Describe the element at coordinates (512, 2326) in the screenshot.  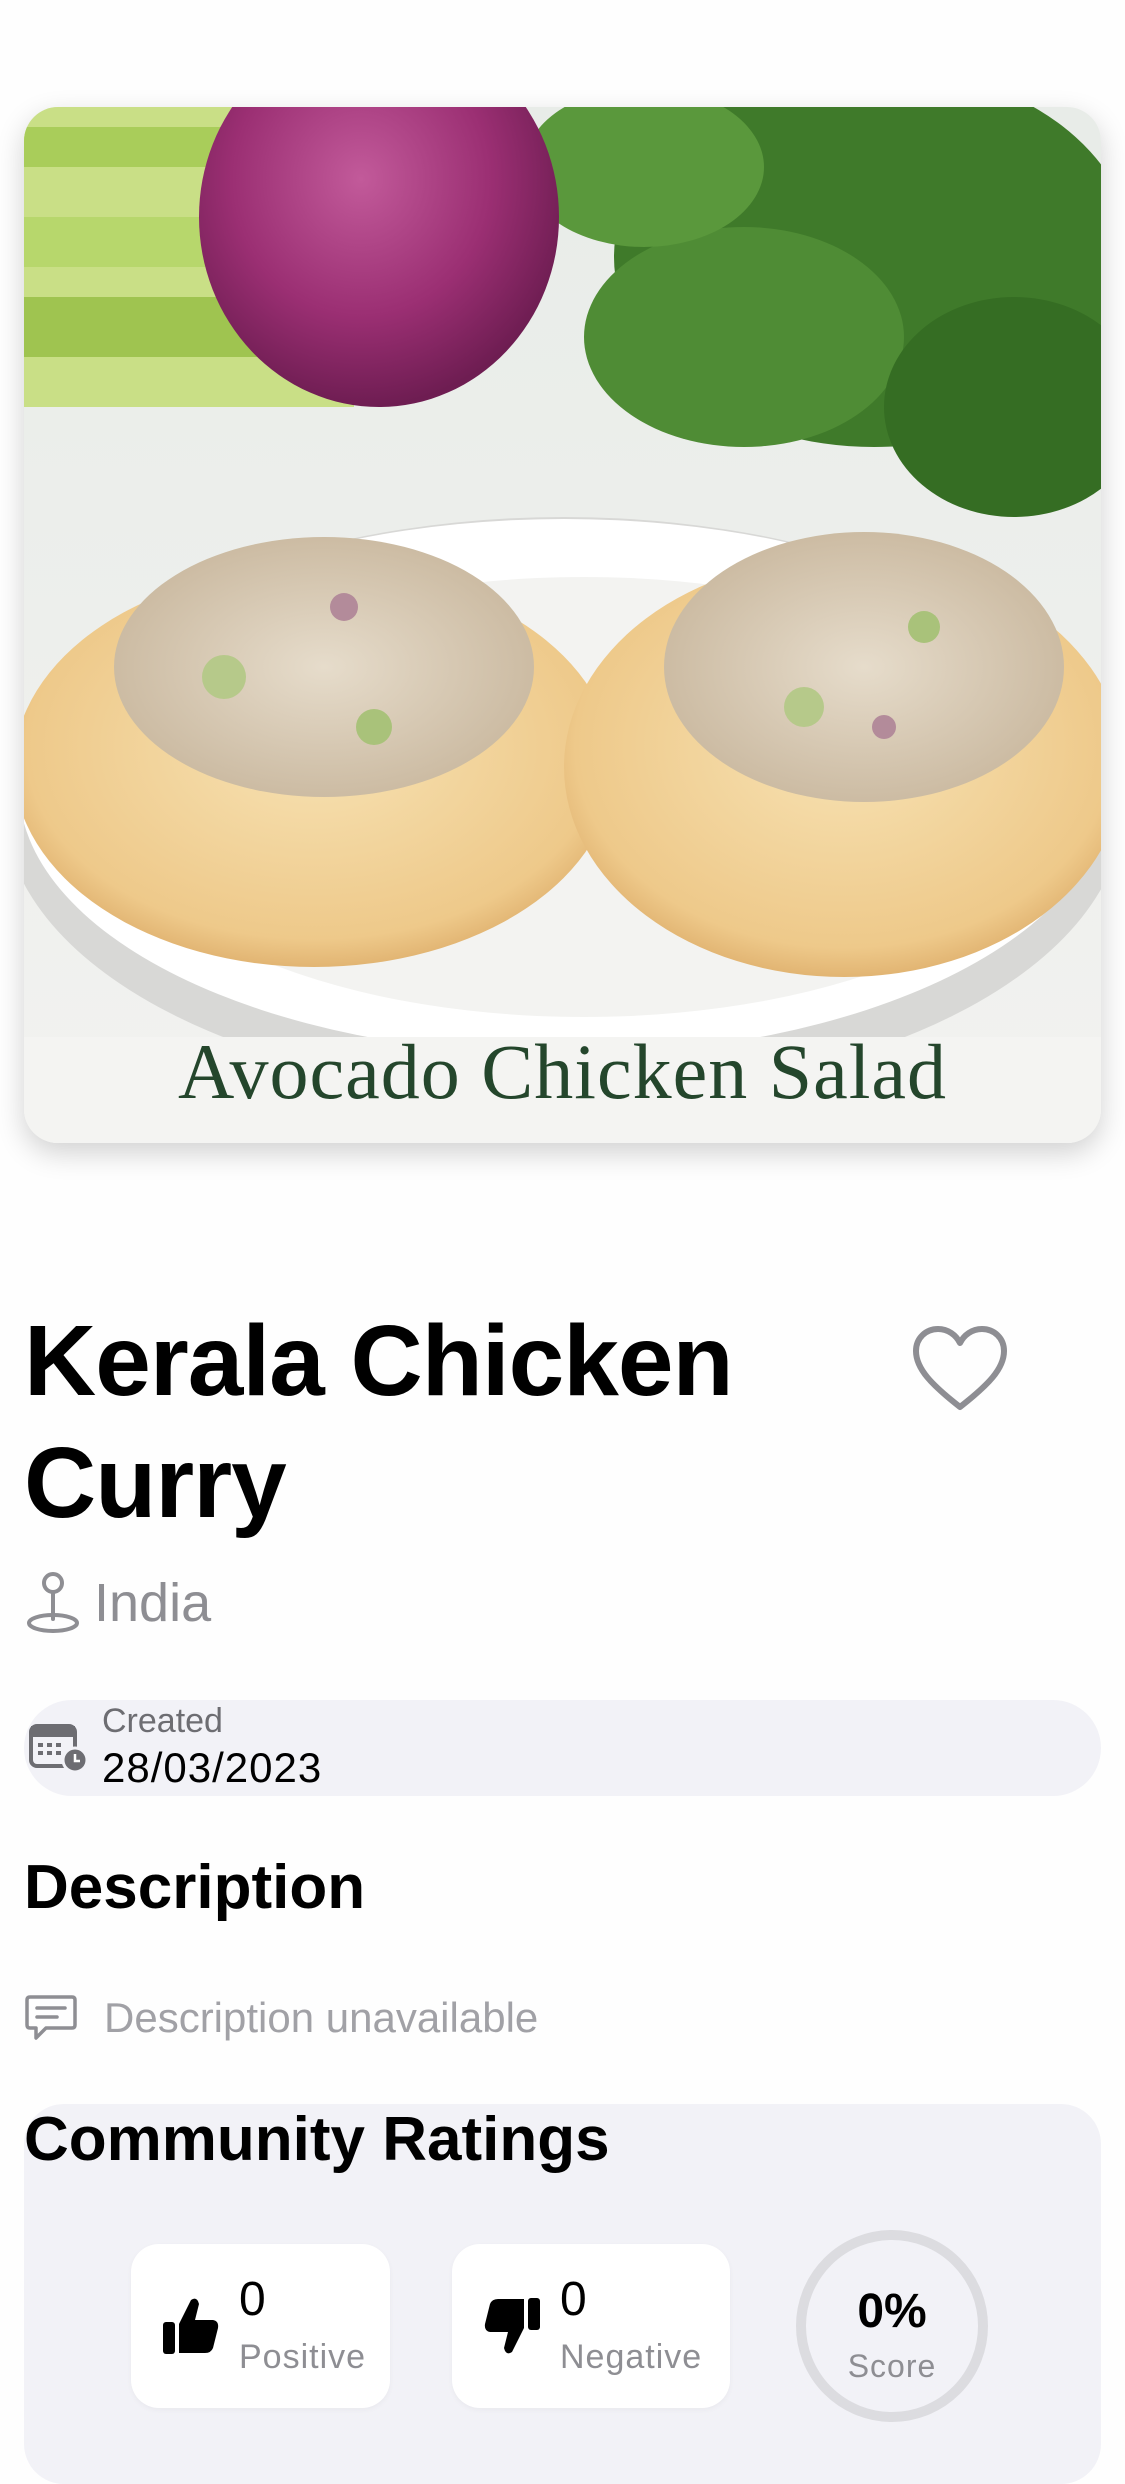
I see `thumbs-down-icon` at that location.